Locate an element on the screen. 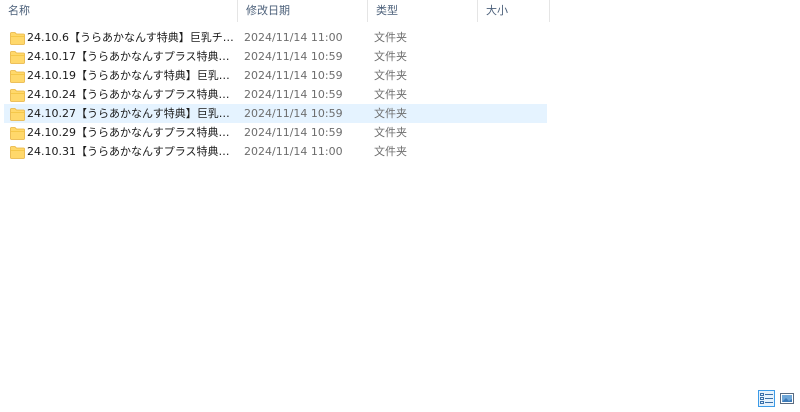  column-divider is located at coordinates (549, 11).